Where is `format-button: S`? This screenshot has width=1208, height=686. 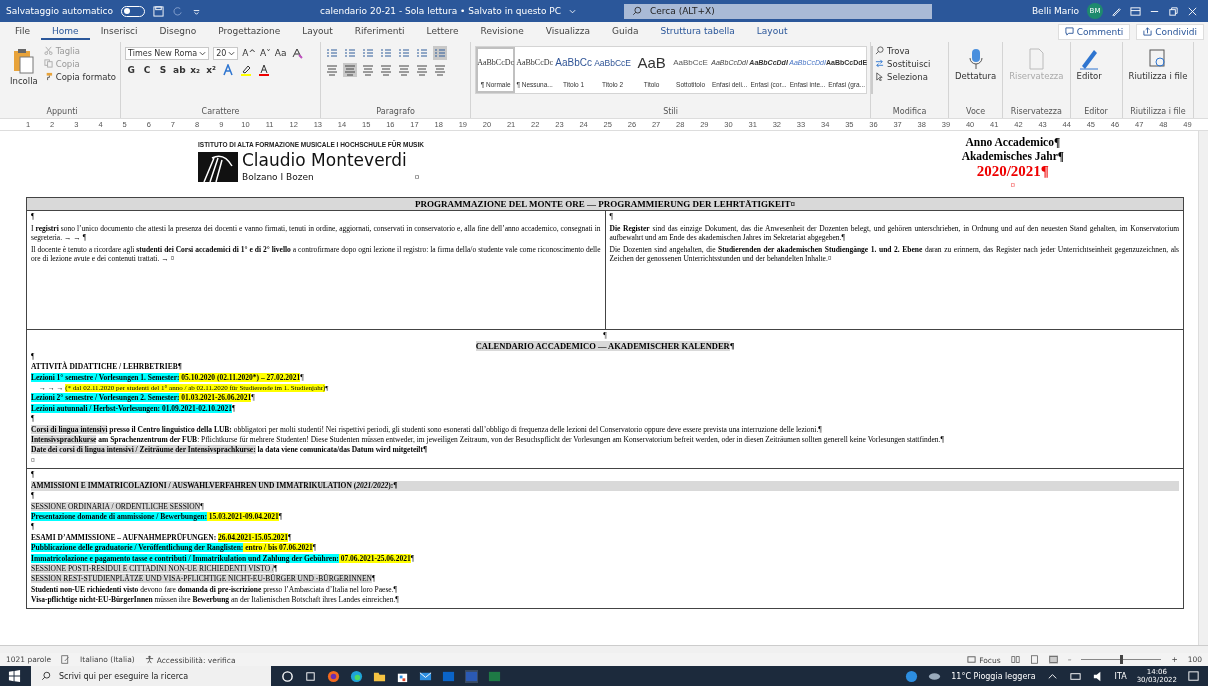 format-button: S is located at coordinates (163, 70).